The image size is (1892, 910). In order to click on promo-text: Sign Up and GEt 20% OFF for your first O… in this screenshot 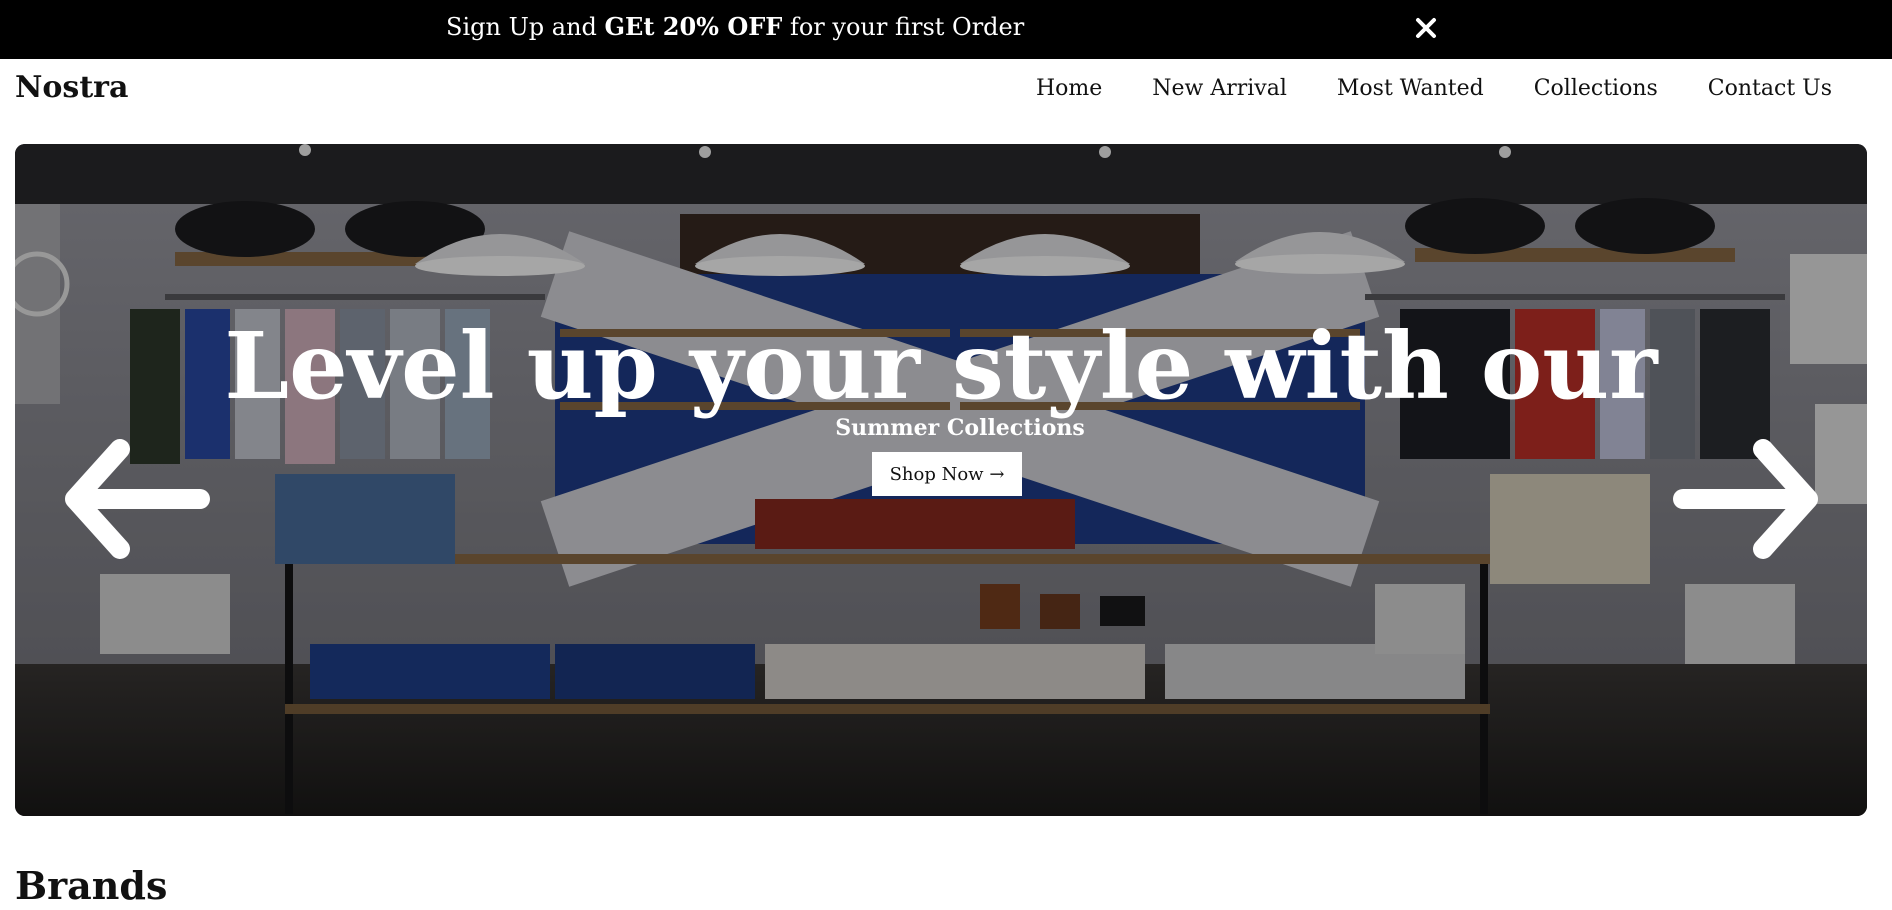, I will do `click(735, 27)`.